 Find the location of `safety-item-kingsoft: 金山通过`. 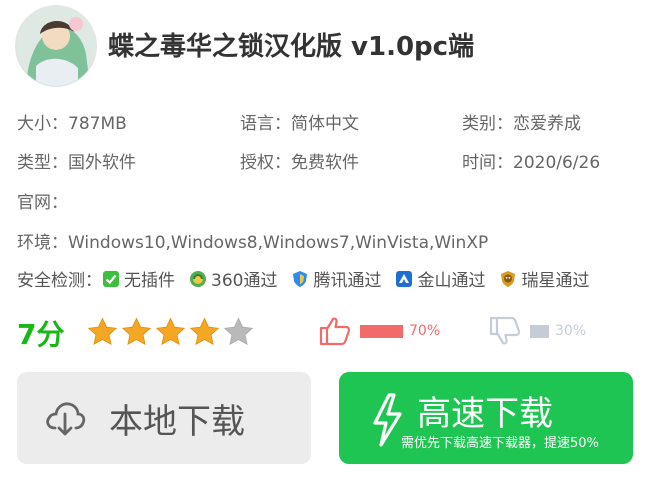

safety-item-kingsoft: 金山通过 is located at coordinates (440, 278).